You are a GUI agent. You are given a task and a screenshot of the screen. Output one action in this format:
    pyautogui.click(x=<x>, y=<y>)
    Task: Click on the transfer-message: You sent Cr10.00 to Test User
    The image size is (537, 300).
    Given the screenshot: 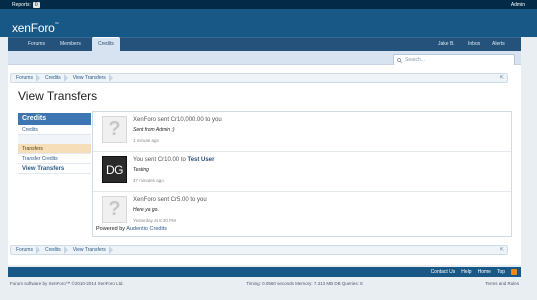 What is the action you would take?
    pyautogui.click(x=174, y=160)
    